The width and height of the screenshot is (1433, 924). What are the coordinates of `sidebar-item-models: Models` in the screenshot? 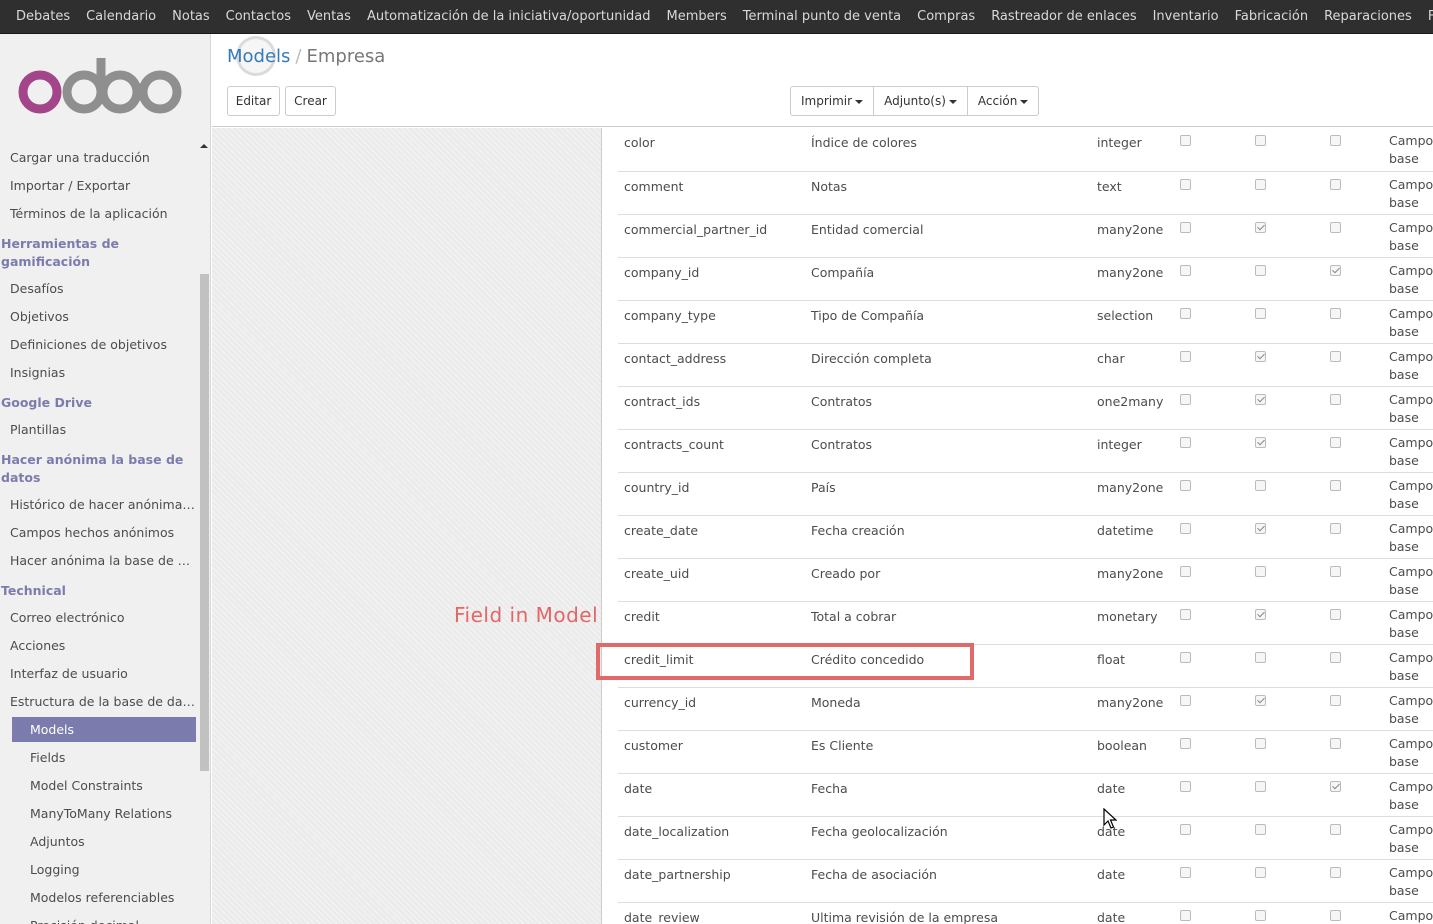 It's located at (104, 729).